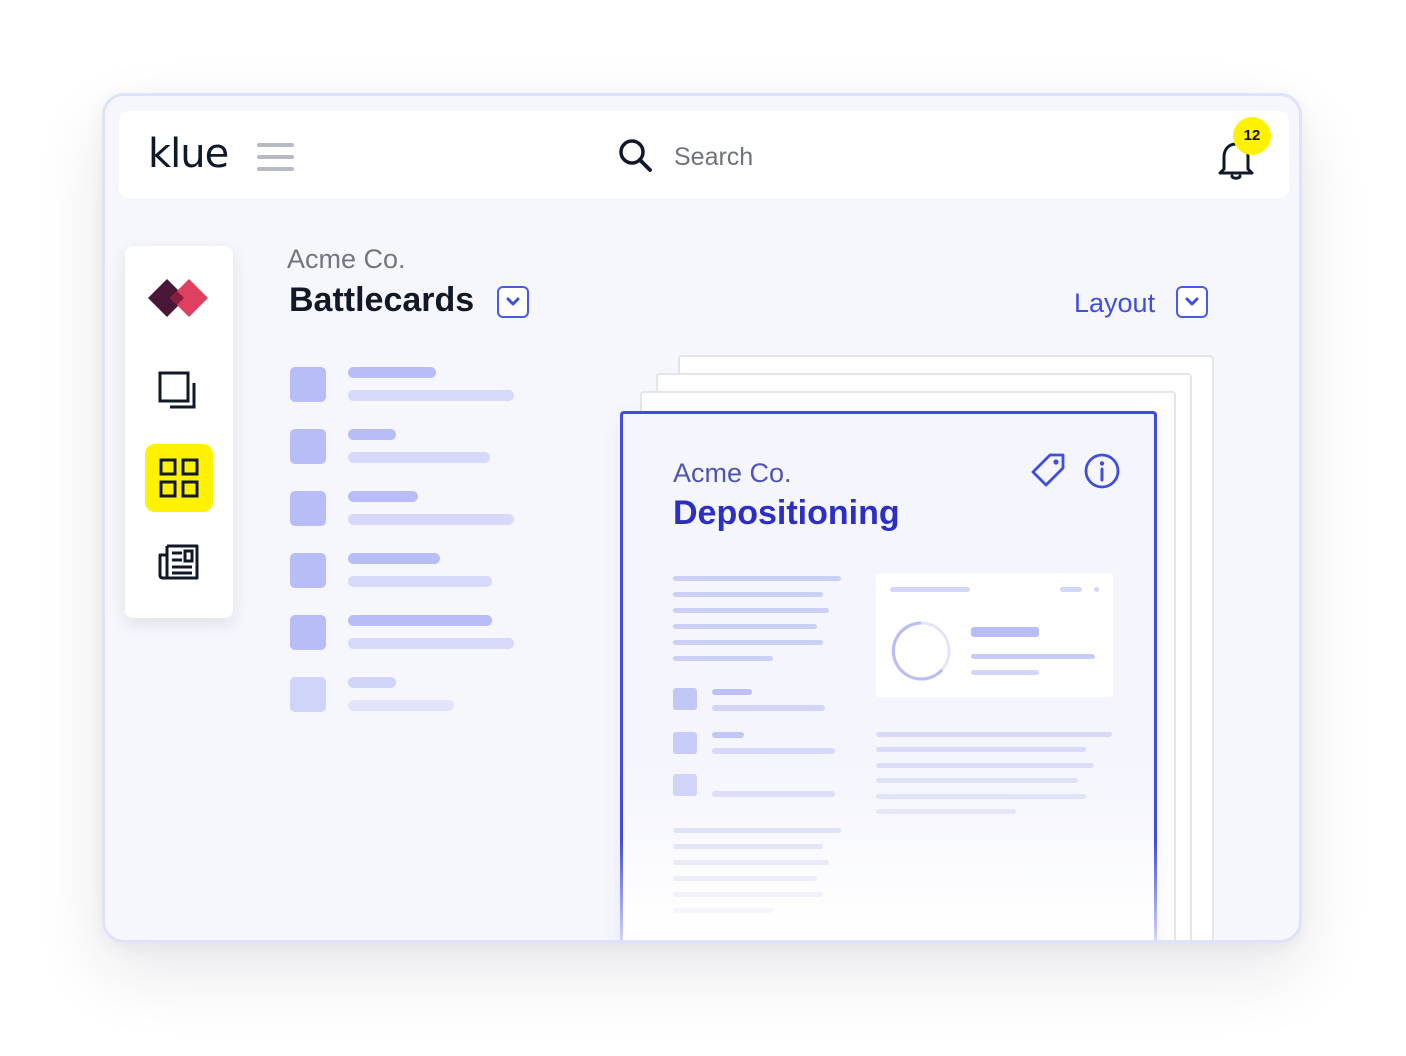 Image resolution: width=1406 pixels, height=1056 pixels. I want to click on brand-diamond-icon, so click(178, 298).